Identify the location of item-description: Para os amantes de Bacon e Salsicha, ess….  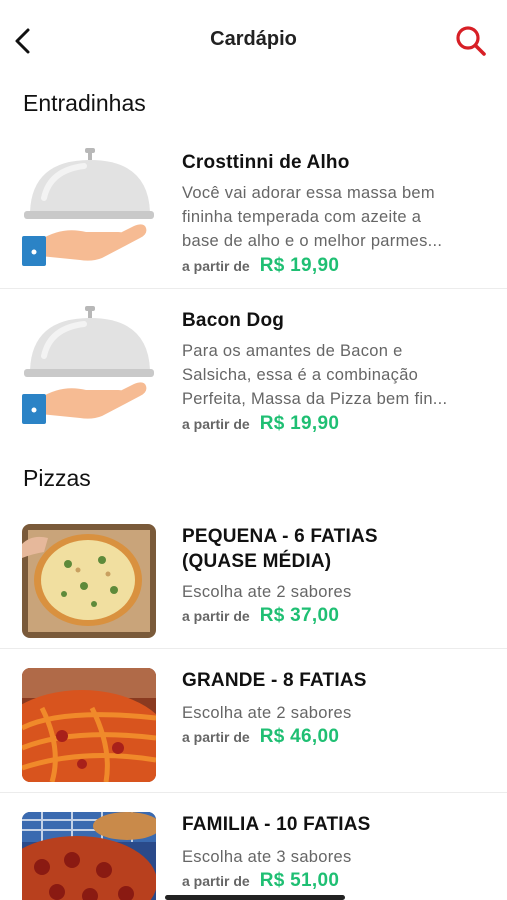
(315, 375).